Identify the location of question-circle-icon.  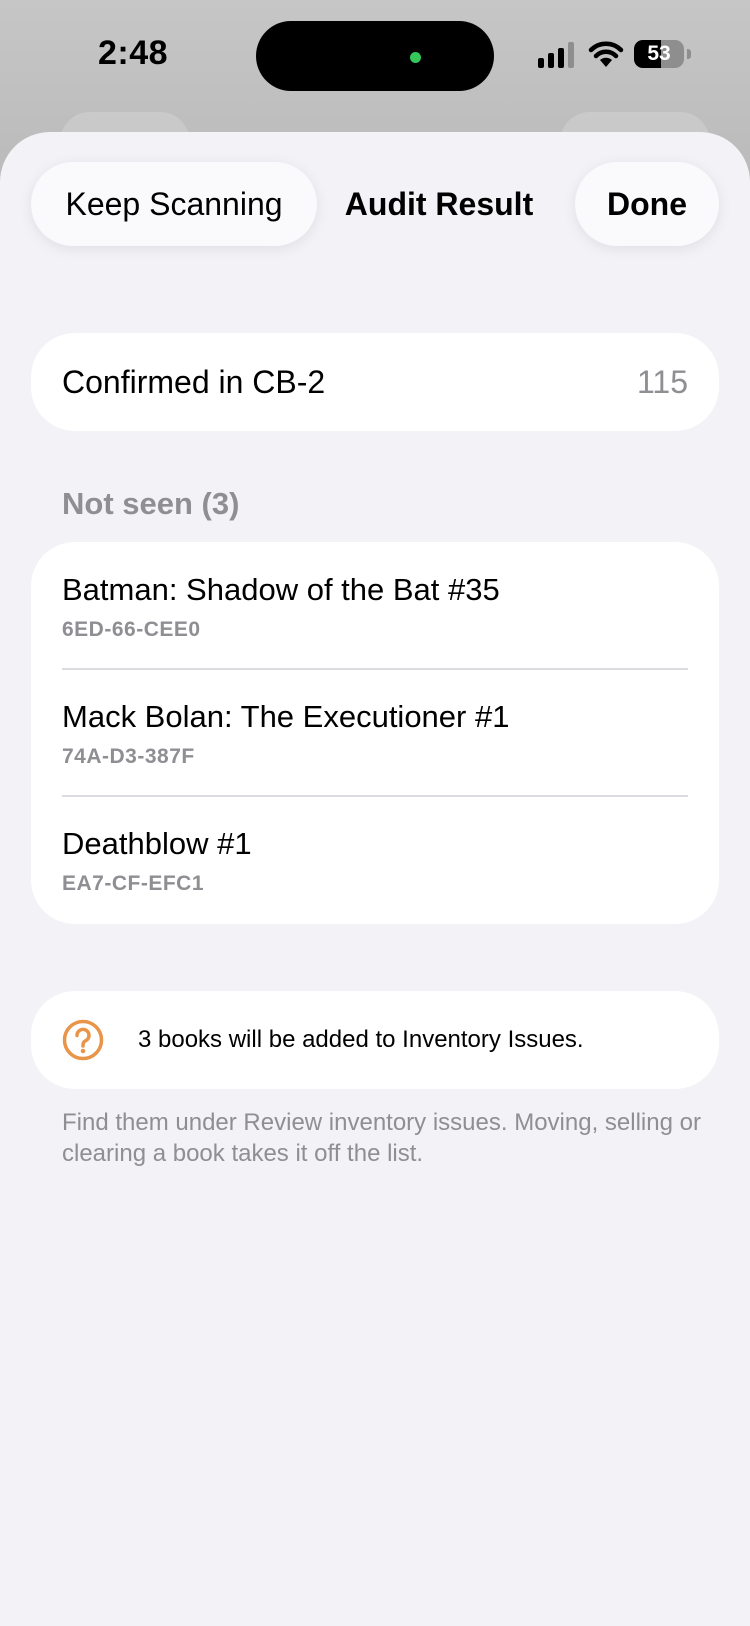
(83, 1040).